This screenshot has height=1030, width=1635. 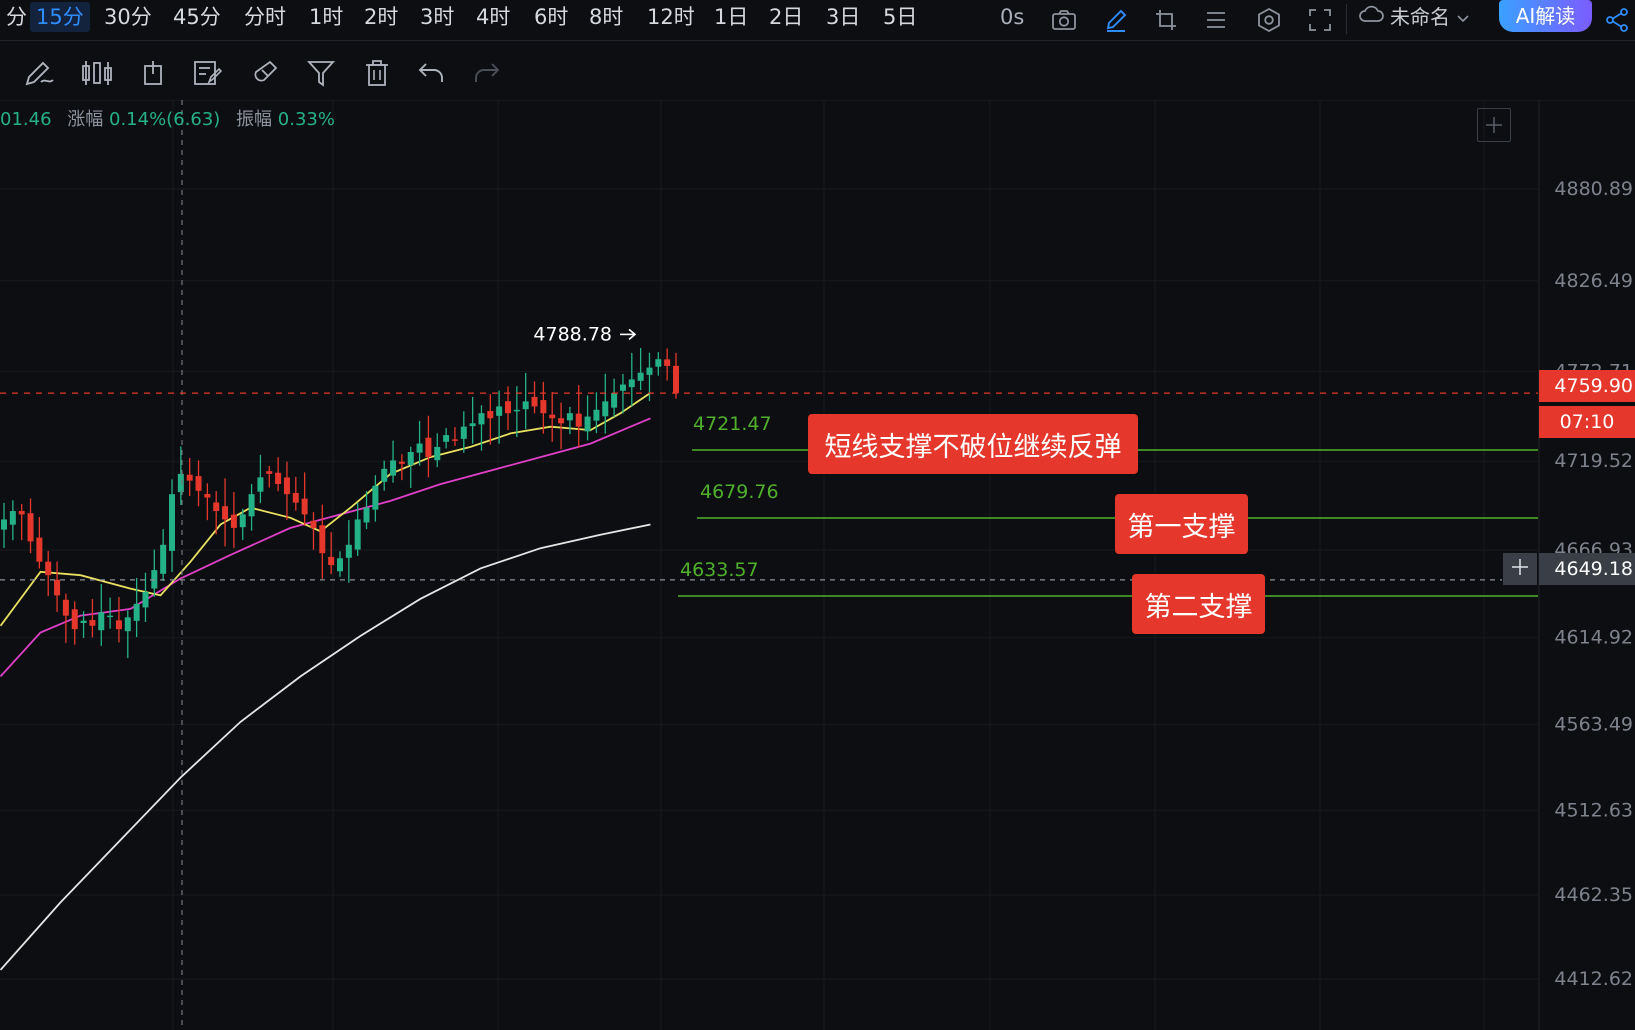 What do you see at coordinates (1320, 20) in the screenshot?
I see `fullscreen-icon` at bounding box center [1320, 20].